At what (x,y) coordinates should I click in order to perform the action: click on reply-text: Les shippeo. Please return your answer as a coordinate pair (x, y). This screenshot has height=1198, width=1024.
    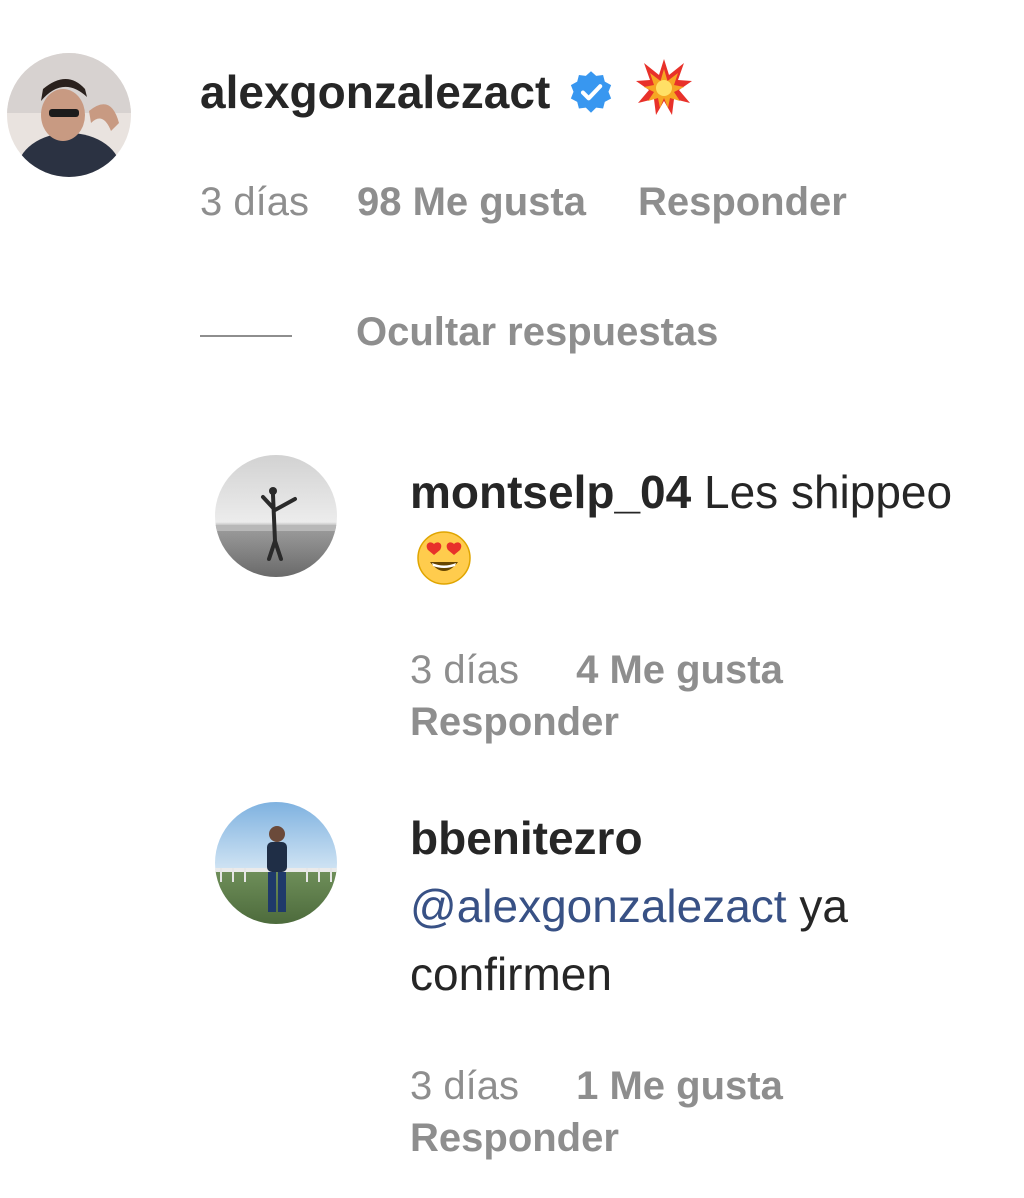
    Looking at the image, I should click on (828, 492).